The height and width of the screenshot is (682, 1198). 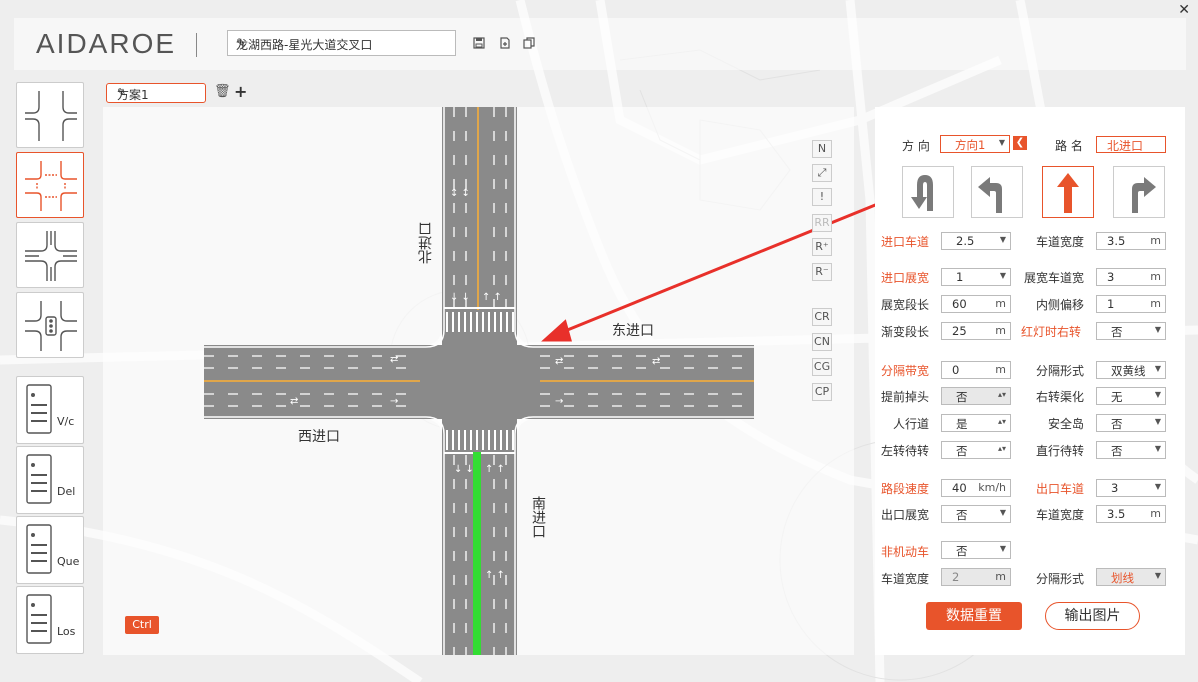 I want to click on cr-button: CR, so click(x=822, y=317).